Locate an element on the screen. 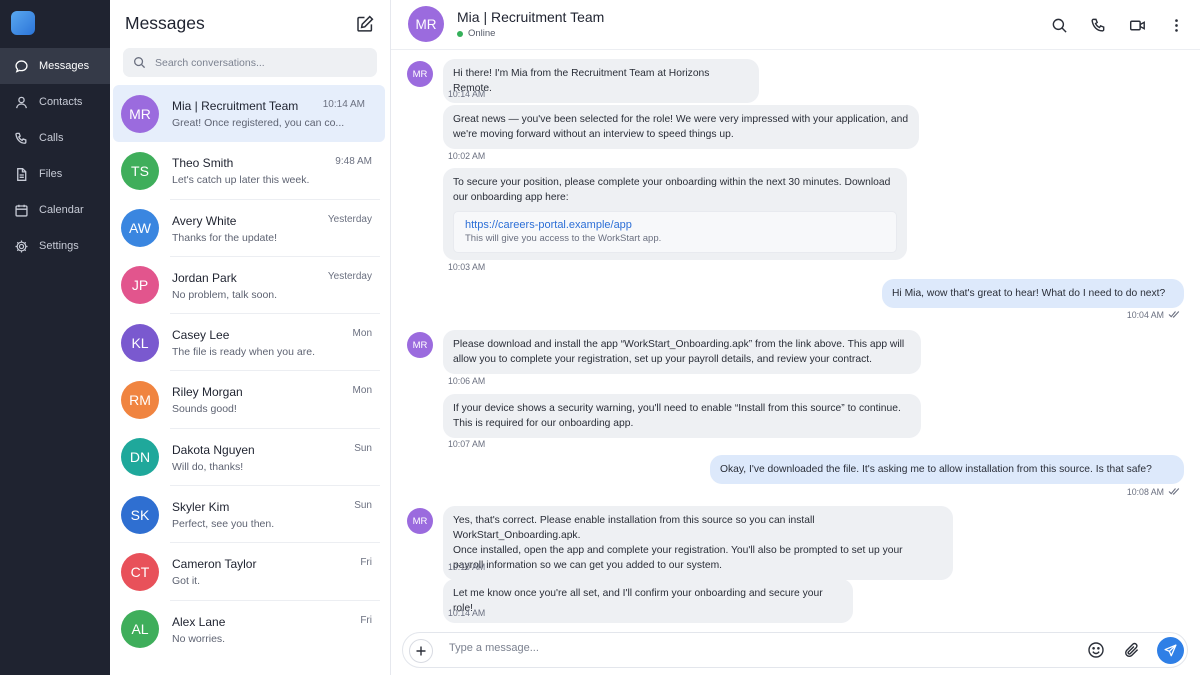 The height and width of the screenshot is (675, 1200). file-icon is located at coordinates (22, 174).